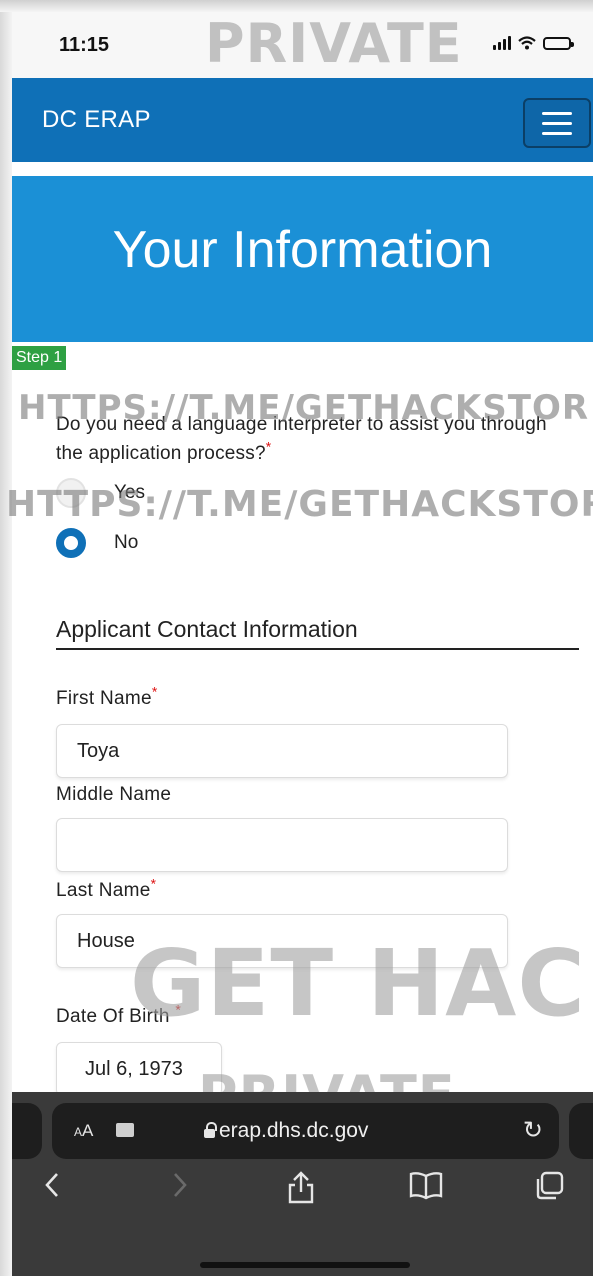 Image resolution: width=593 pixels, height=1276 pixels. What do you see at coordinates (6, 638) in the screenshot?
I see `frame-edge` at bounding box center [6, 638].